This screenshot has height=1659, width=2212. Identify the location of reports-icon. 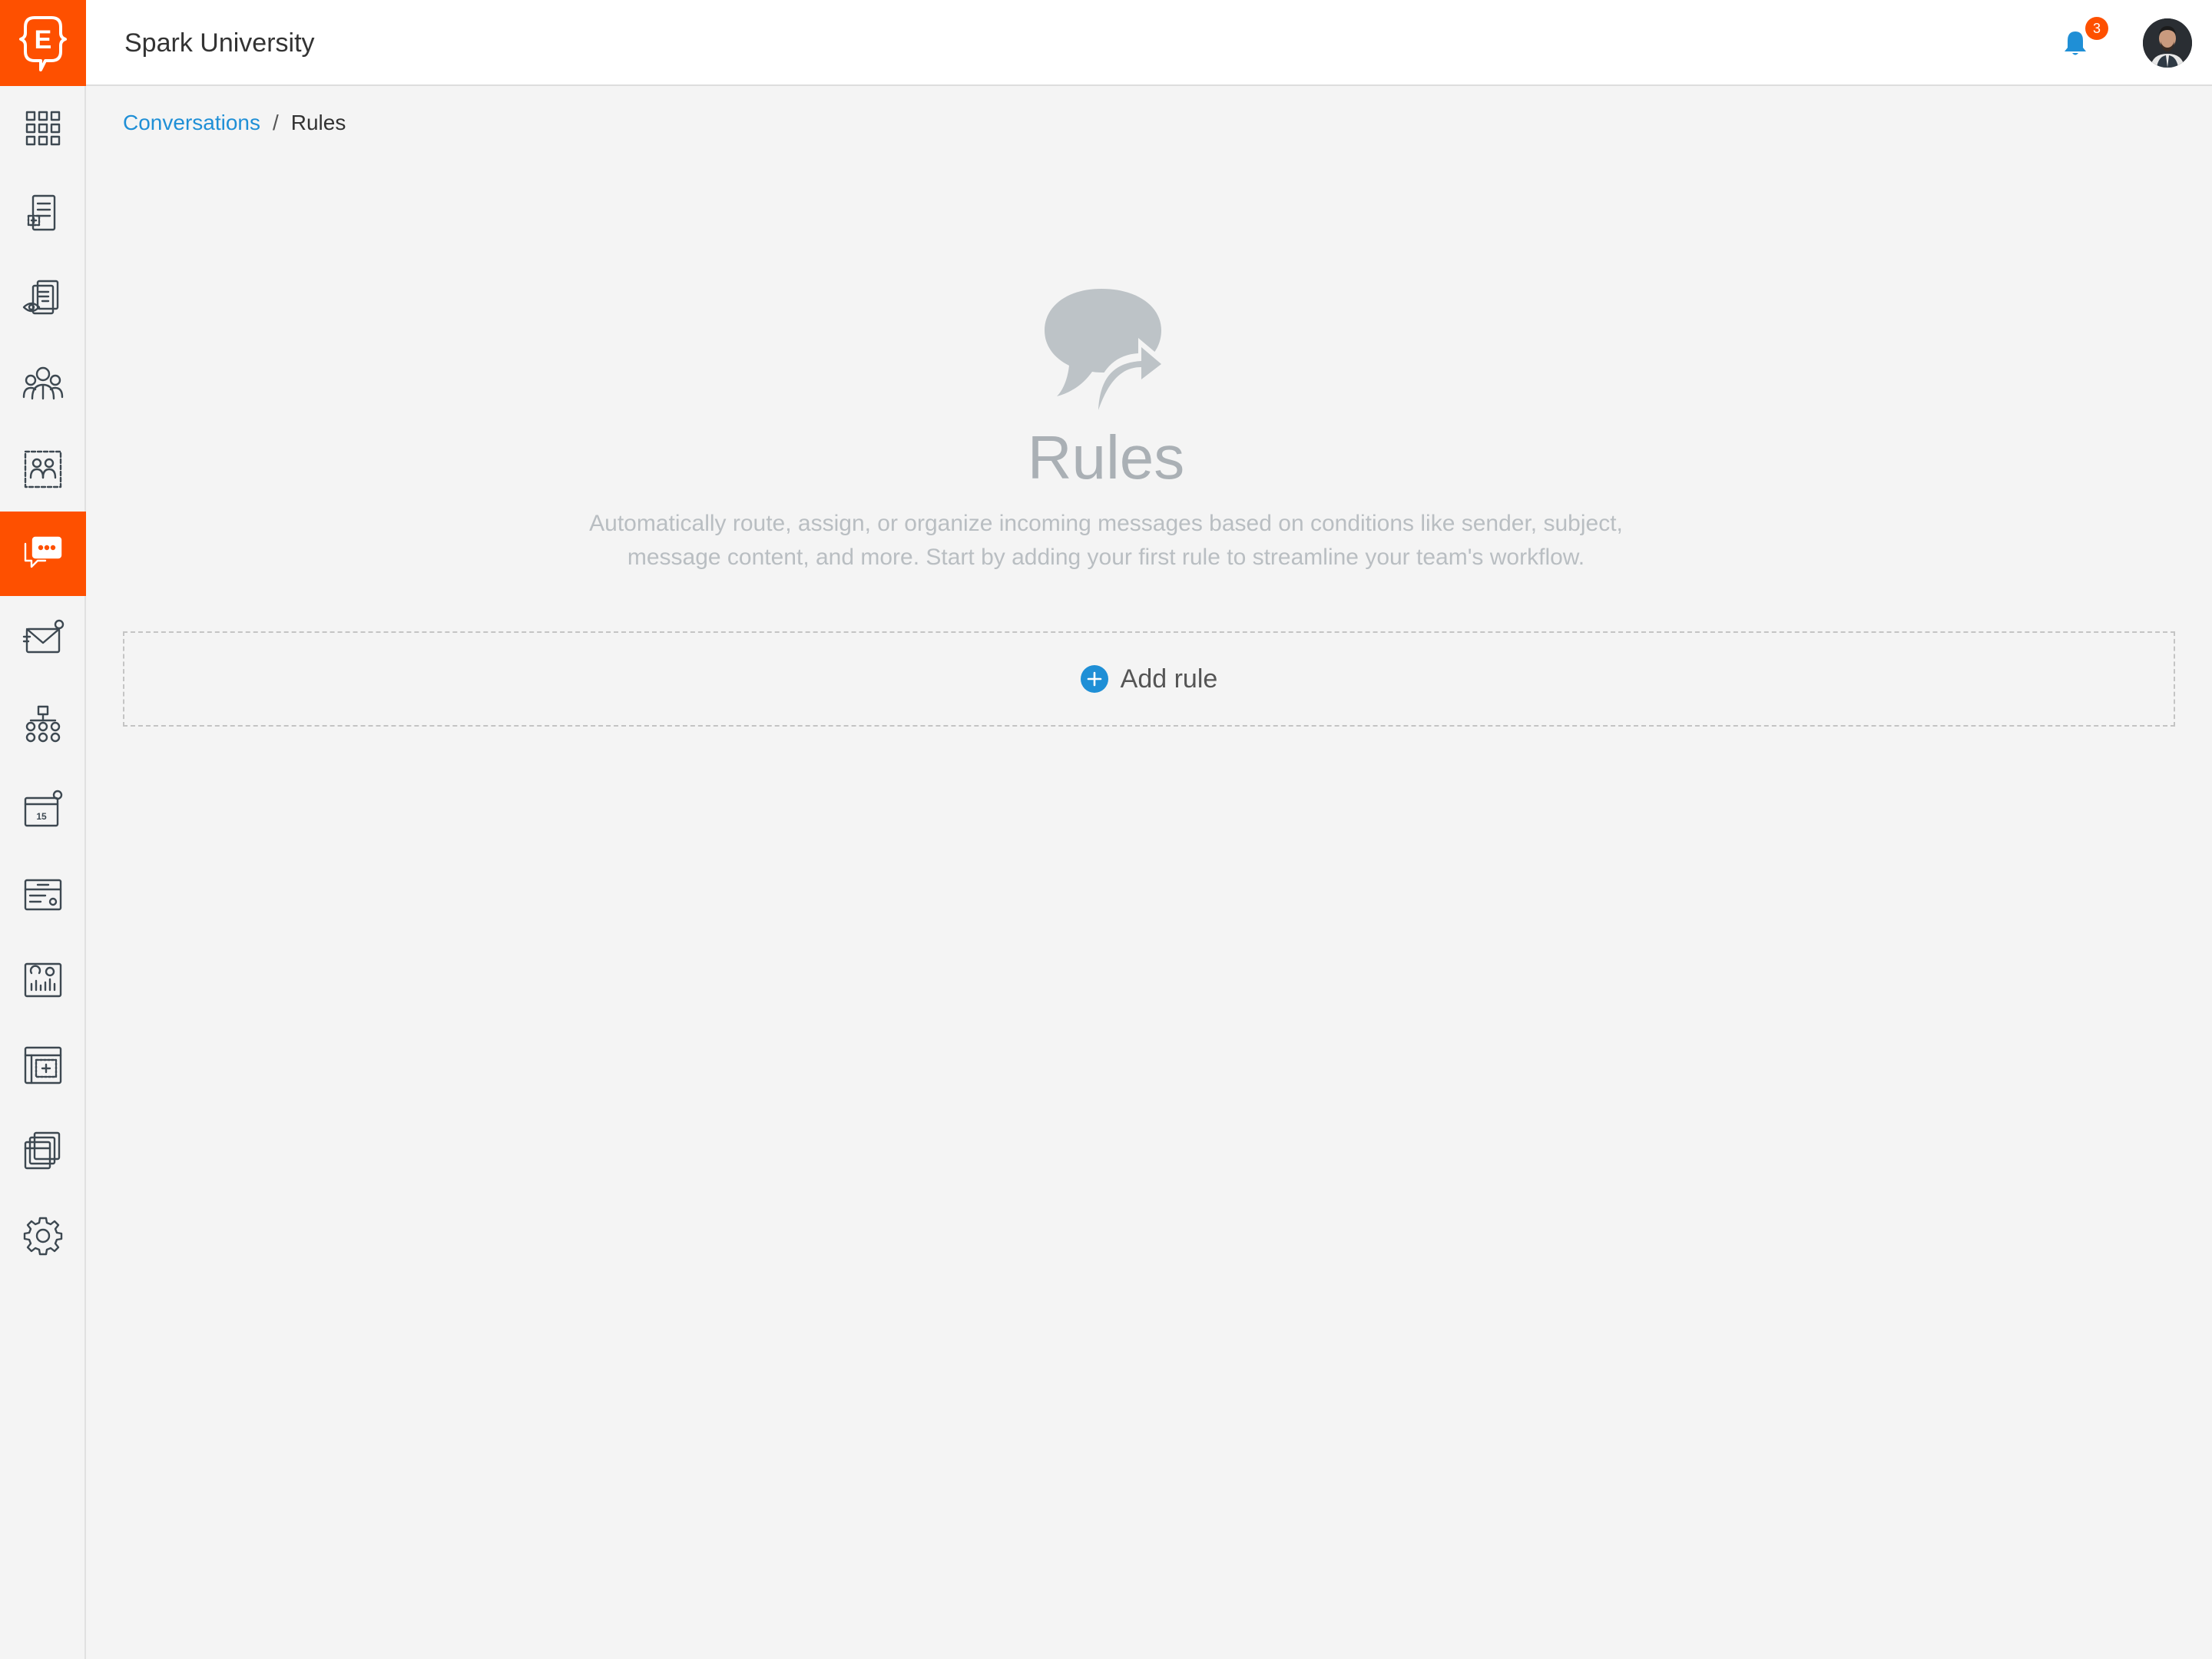
(43, 980).